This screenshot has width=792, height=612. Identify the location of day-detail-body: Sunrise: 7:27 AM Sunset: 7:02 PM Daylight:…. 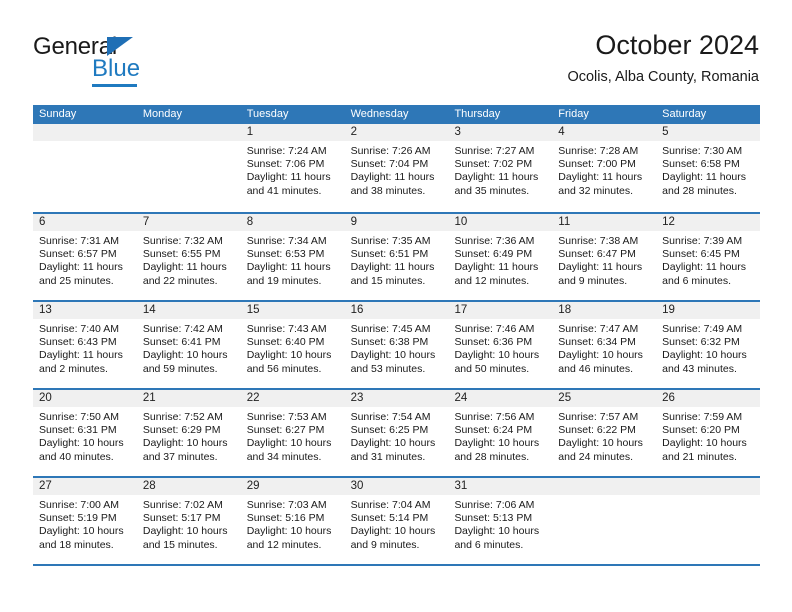
(500, 169).